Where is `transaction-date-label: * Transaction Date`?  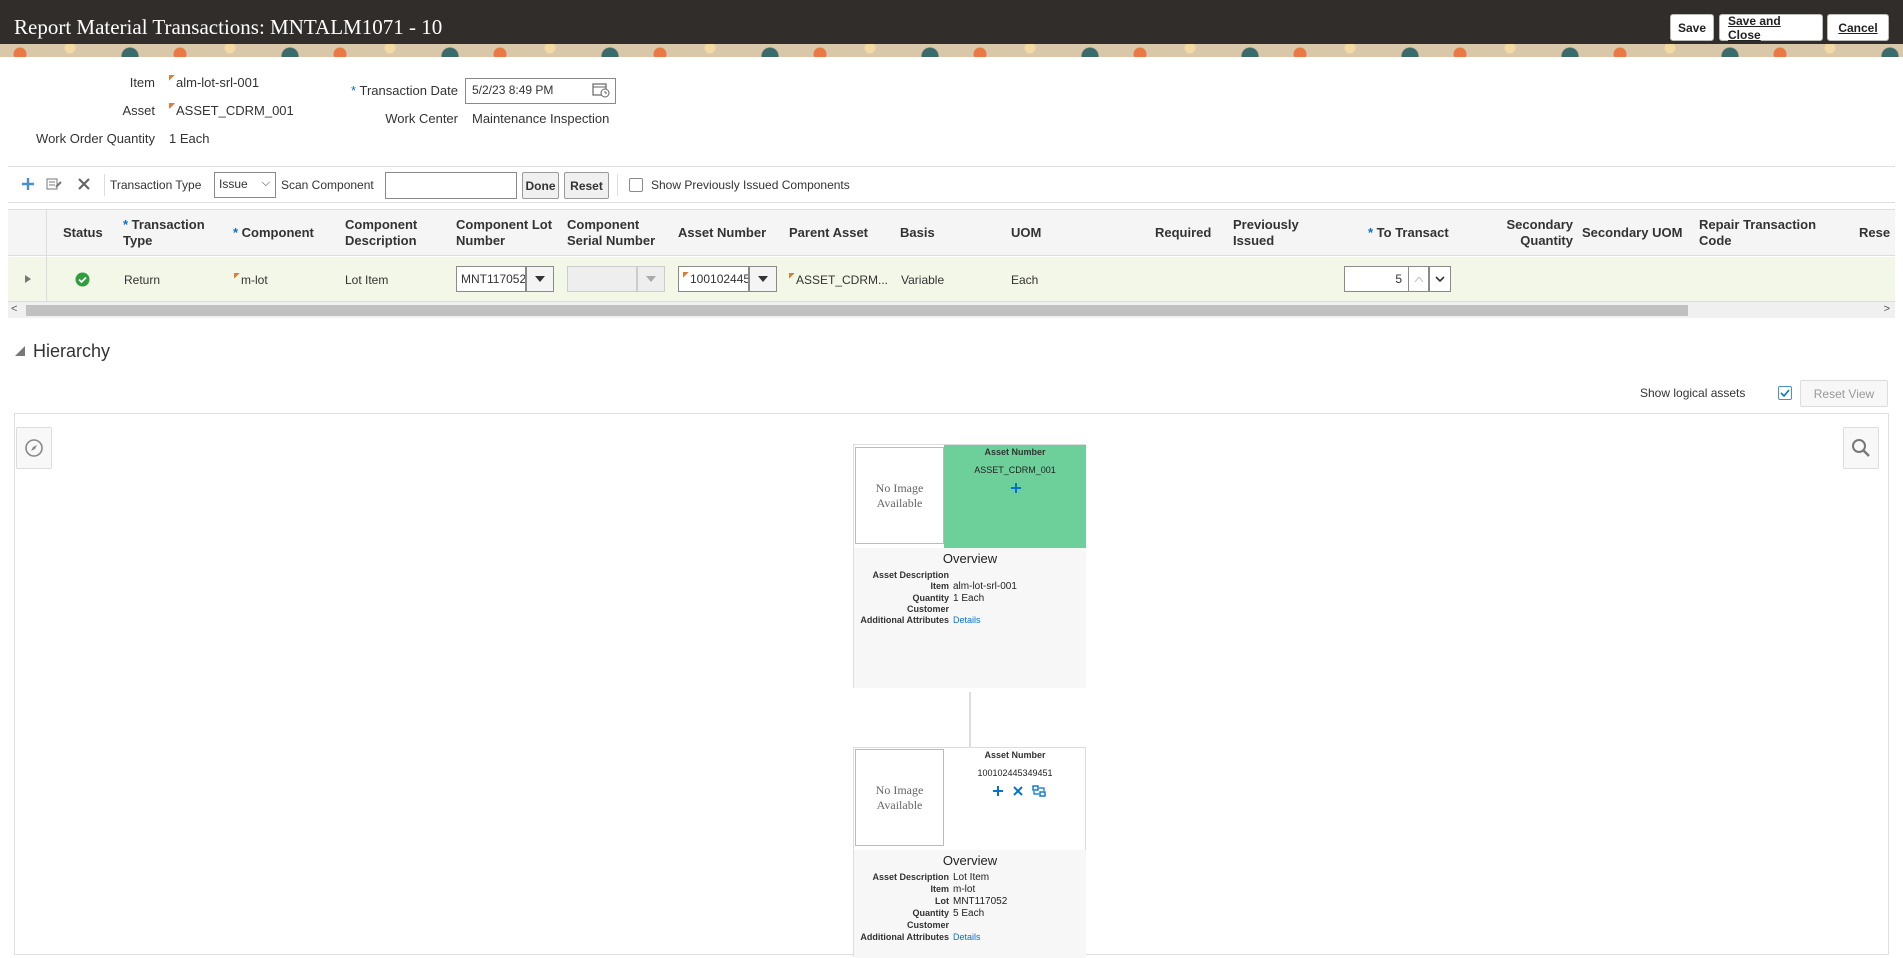 transaction-date-label: * Transaction Date is located at coordinates (404, 90).